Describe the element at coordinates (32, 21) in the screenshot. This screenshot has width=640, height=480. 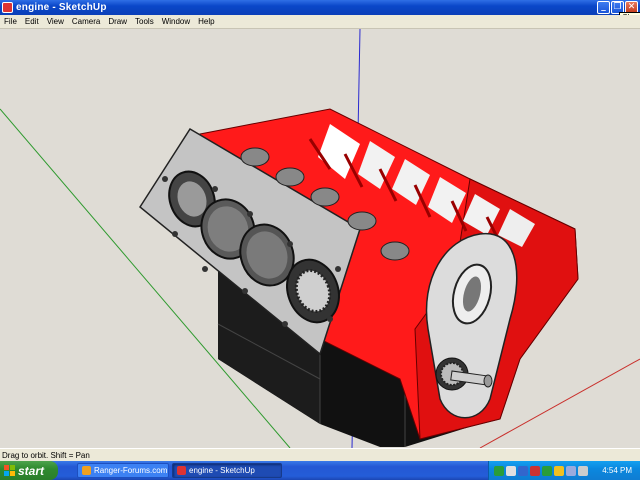
I see `menu-edit: Edit` at that location.